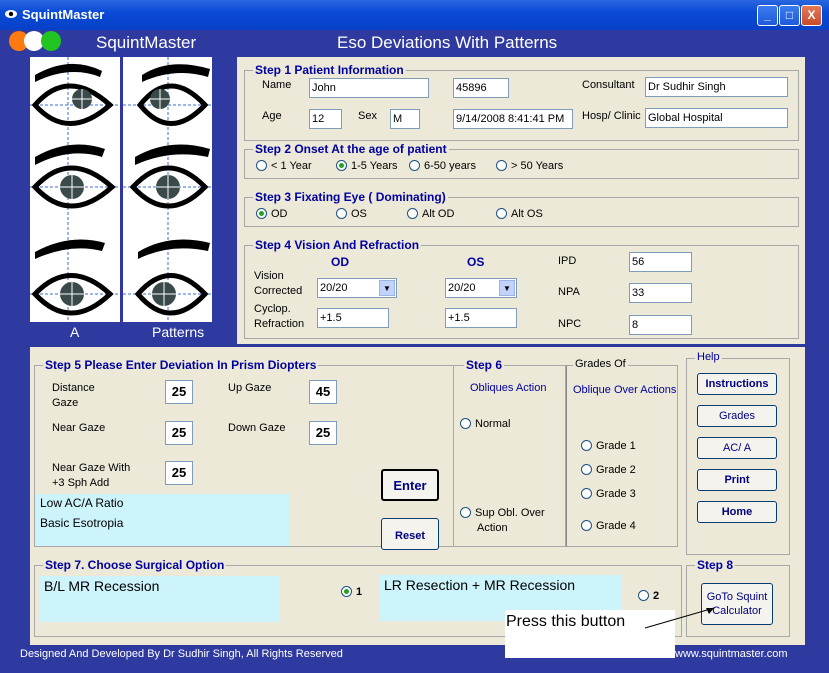 This screenshot has width=829, height=673. Describe the element at coordinates (405, 119) in the screenshot. I see `sex-input: M` at that location.